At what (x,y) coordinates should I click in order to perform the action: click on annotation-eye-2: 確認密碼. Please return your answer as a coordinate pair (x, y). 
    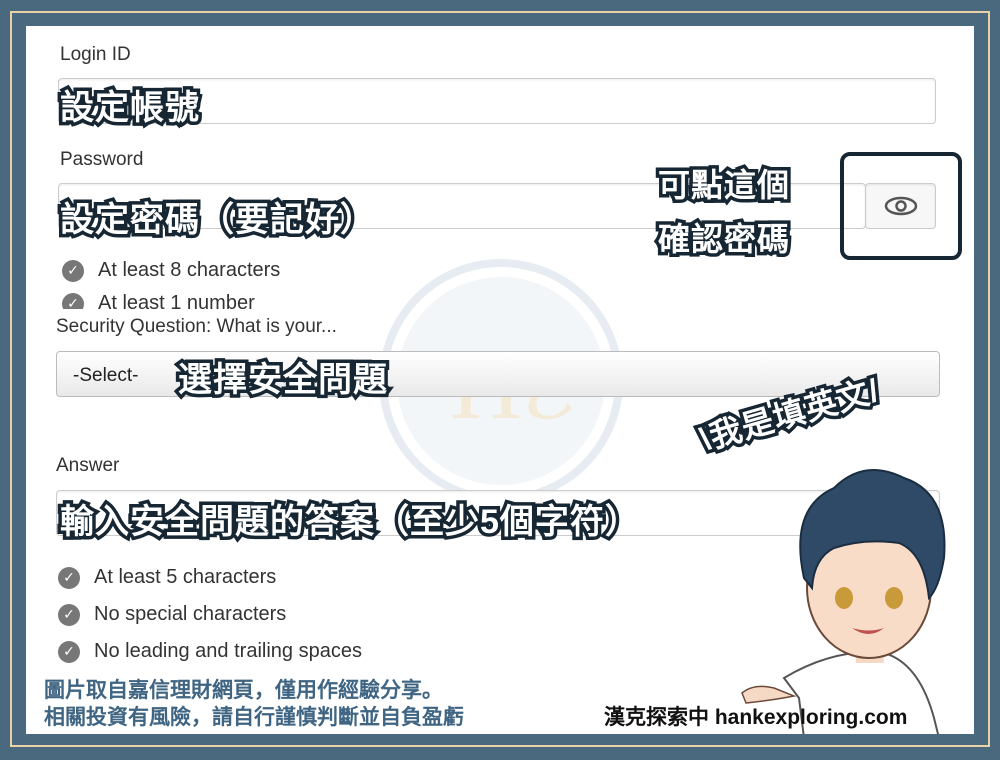
    Looking at the image, I should click on (723, 239).